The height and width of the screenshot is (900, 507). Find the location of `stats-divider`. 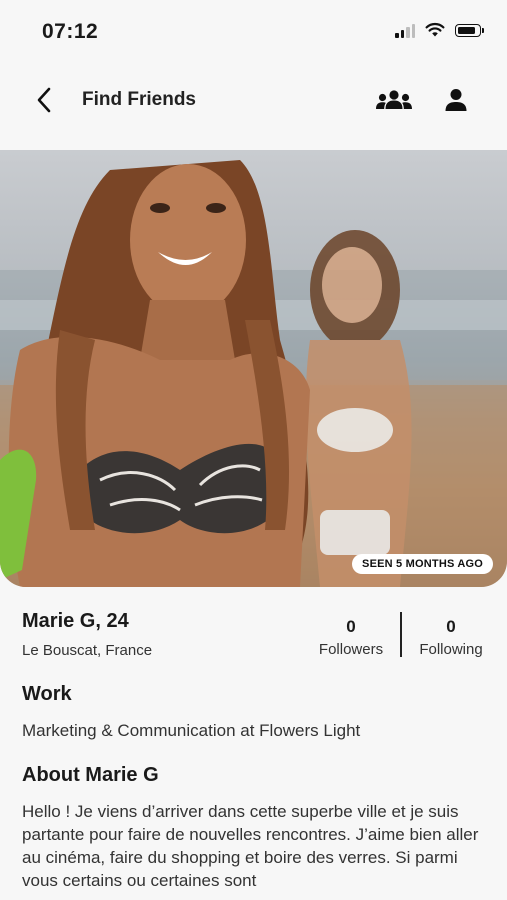

stats-divider is located at coordinates (401, 634).